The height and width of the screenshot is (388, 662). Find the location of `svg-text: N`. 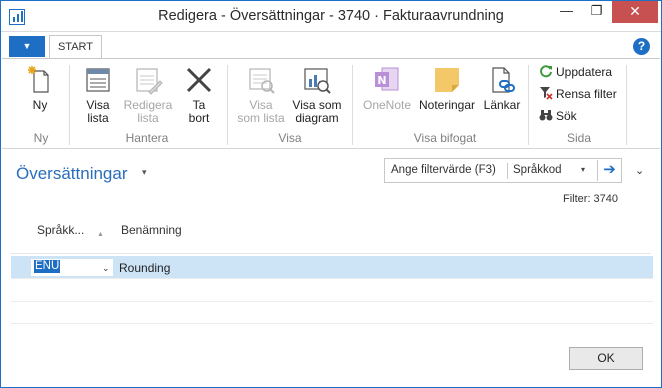

svg-text: N is located at coordinates (381, 80).